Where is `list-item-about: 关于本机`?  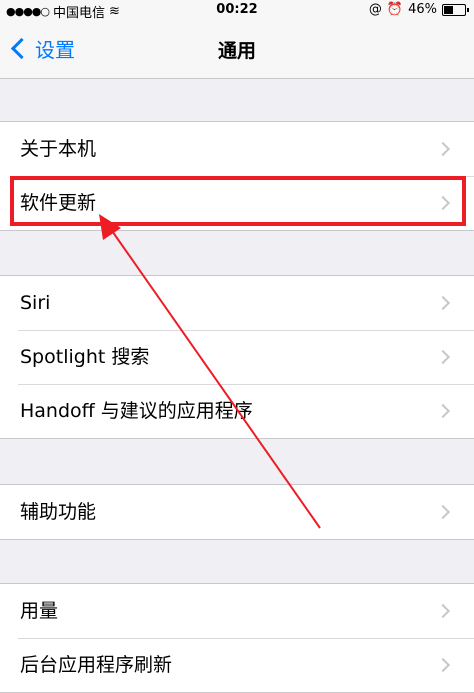 list-item-about: 关于本机 is located at coordinates (237, 149).